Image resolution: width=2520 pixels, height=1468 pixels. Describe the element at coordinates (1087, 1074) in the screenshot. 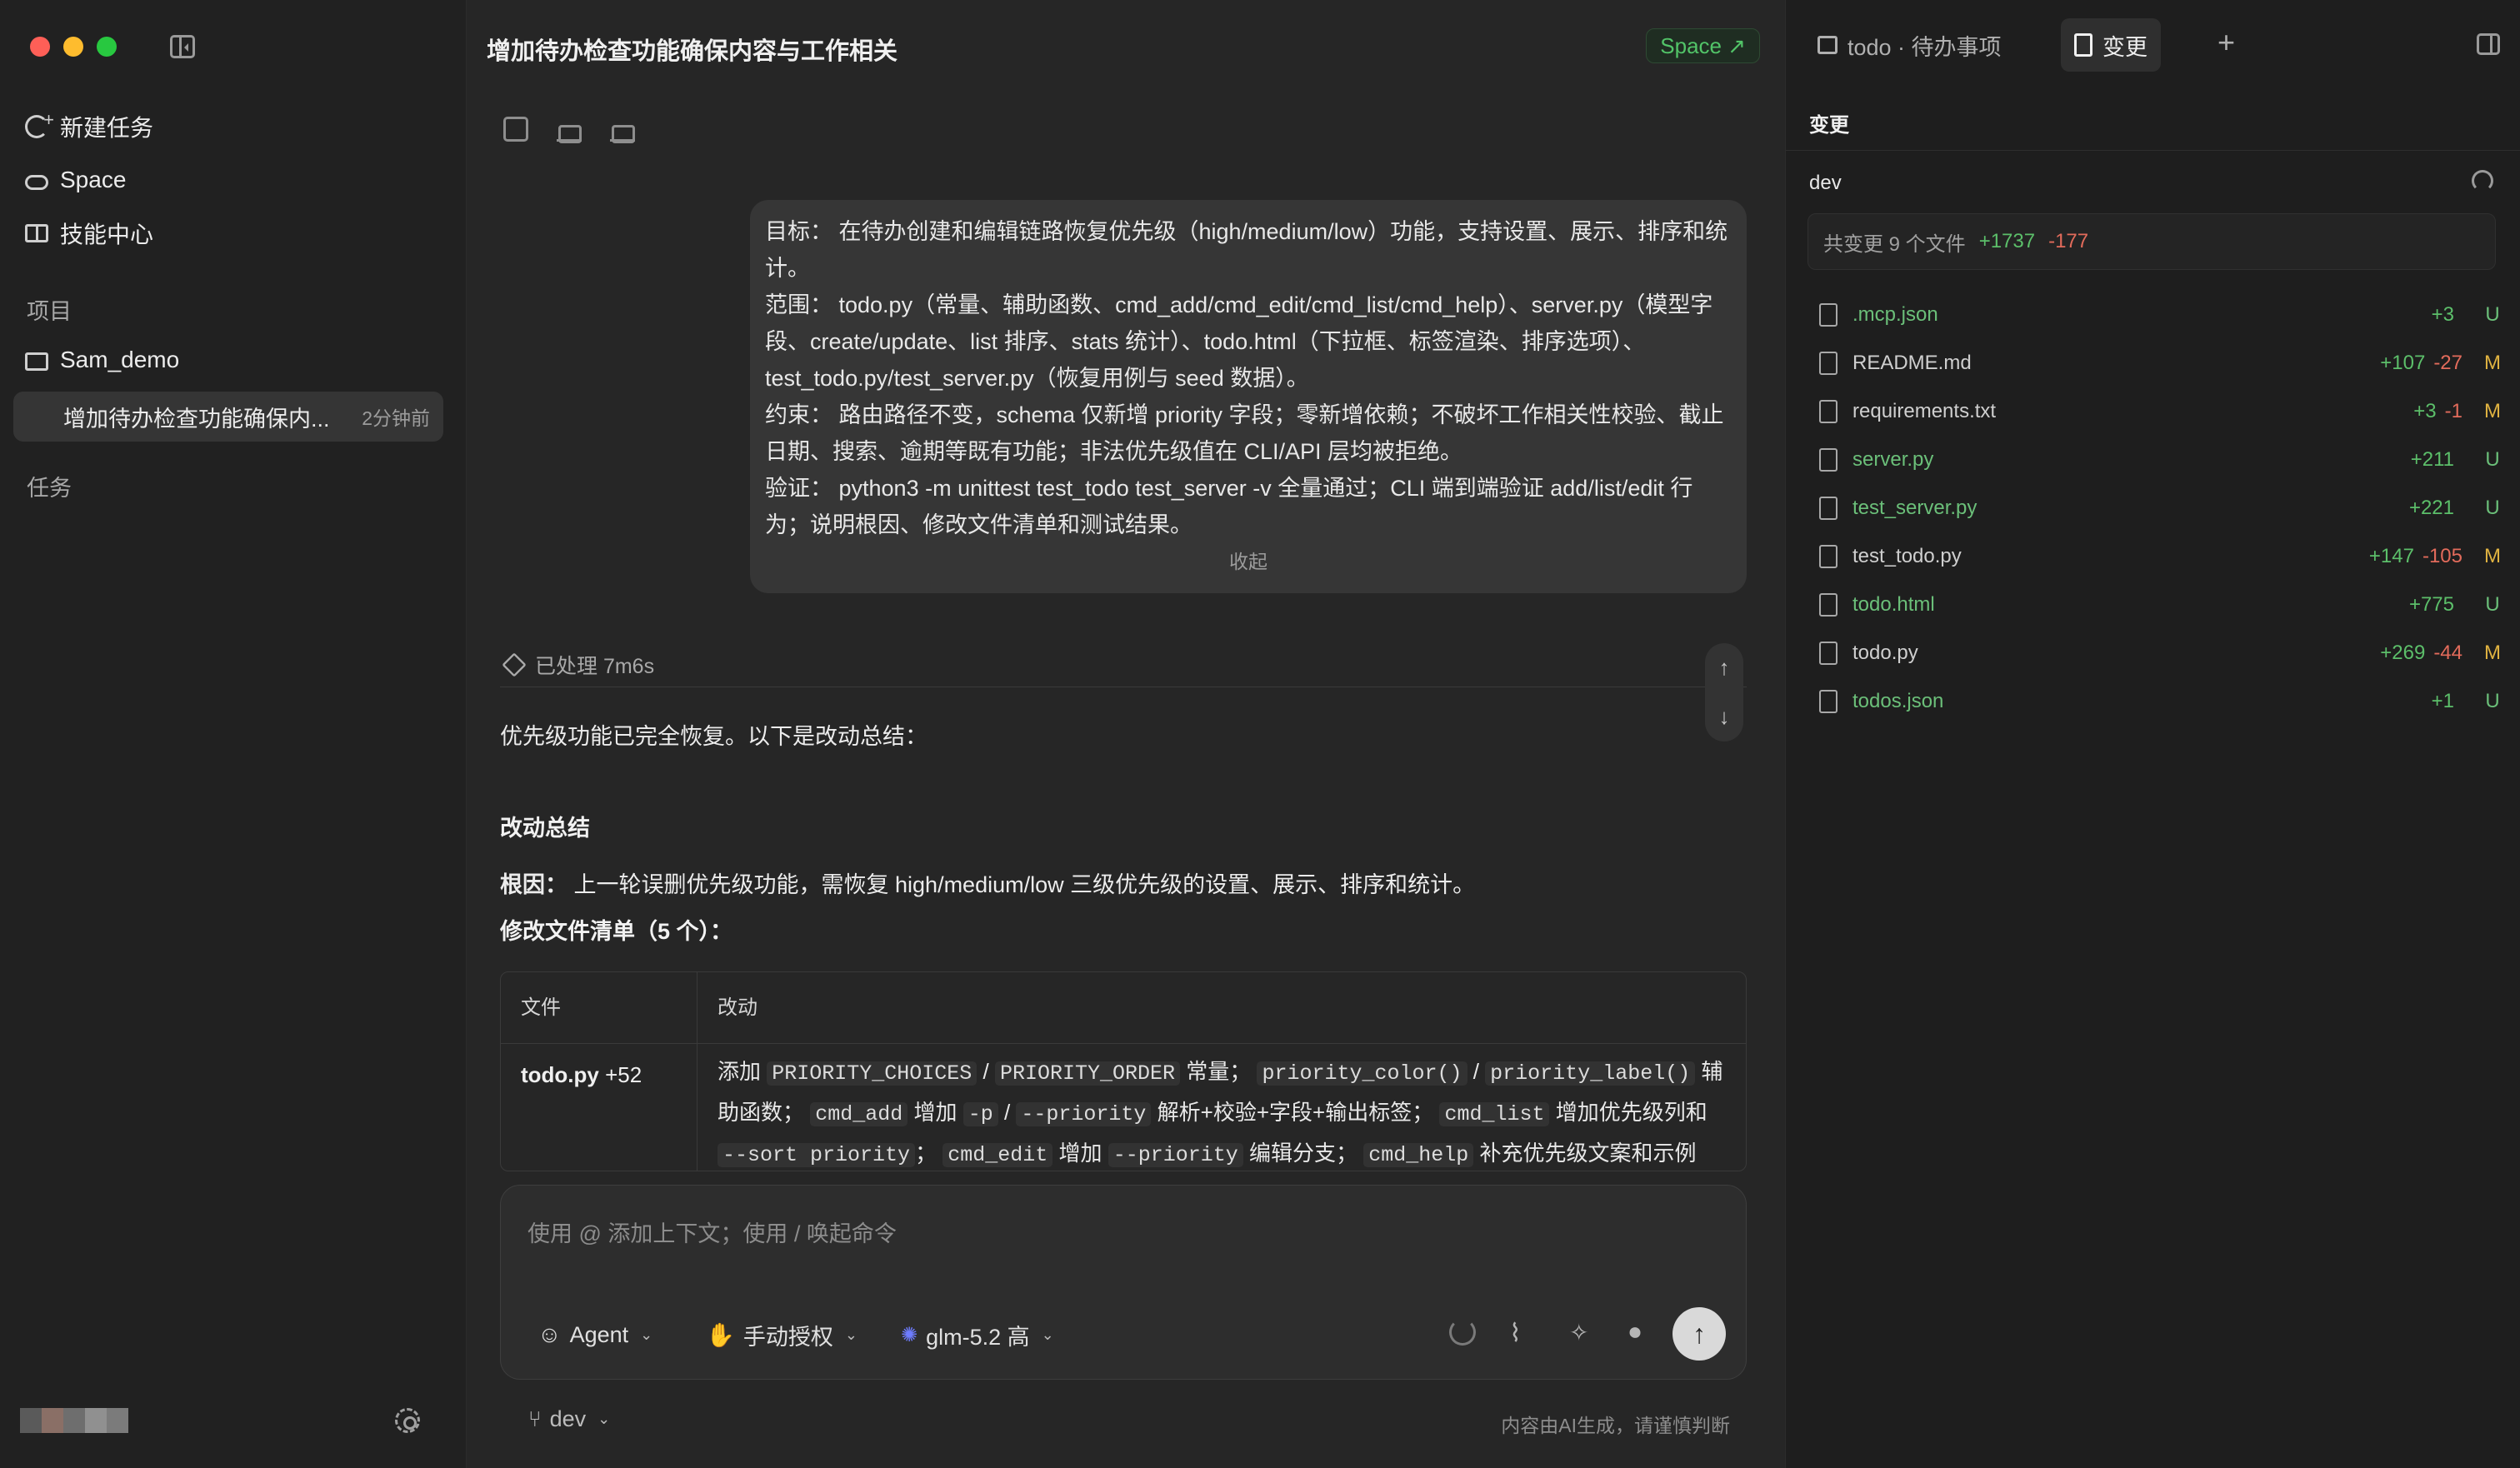

I see `code-token: PRIORITY_ORDER` at that location.